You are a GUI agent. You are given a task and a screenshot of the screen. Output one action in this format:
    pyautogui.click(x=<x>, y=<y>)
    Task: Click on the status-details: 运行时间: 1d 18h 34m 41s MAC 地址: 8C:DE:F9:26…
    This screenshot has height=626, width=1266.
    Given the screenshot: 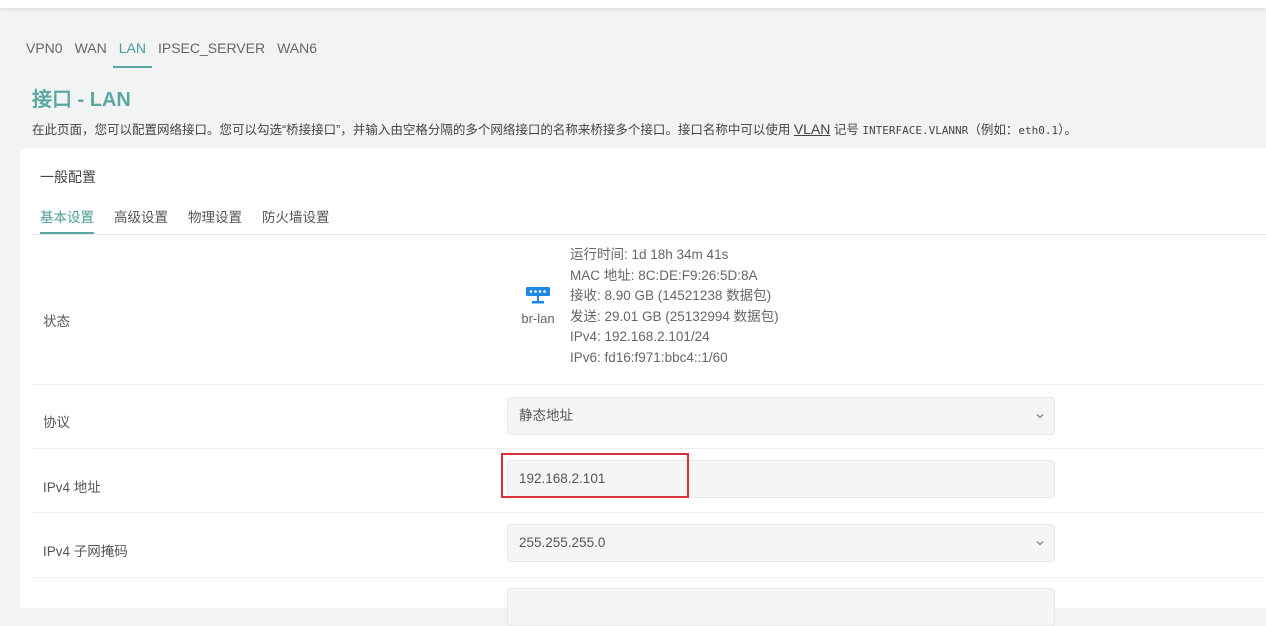 What is the action you would take?
    pyautogui.click(x=674, y=306)
    